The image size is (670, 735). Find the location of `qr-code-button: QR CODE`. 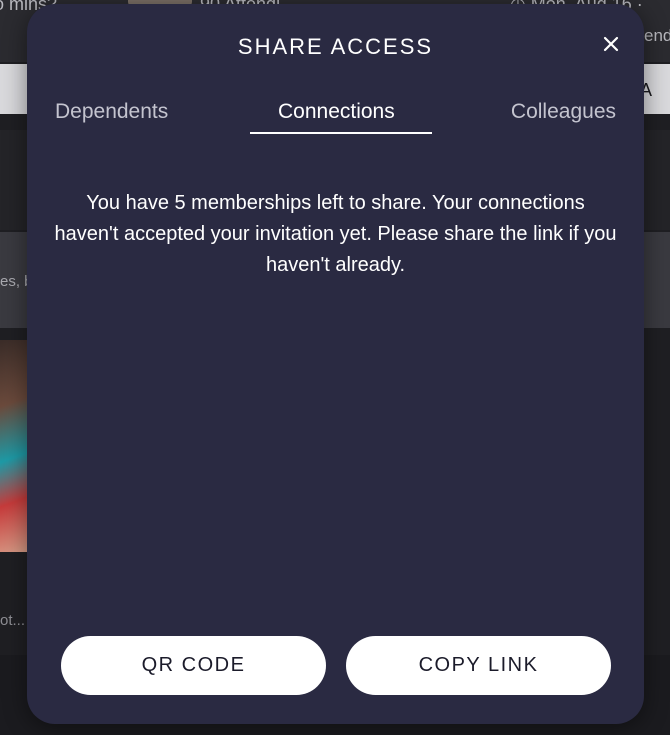

qr-code-button: QR CODE is located at coordinates (193, 665).